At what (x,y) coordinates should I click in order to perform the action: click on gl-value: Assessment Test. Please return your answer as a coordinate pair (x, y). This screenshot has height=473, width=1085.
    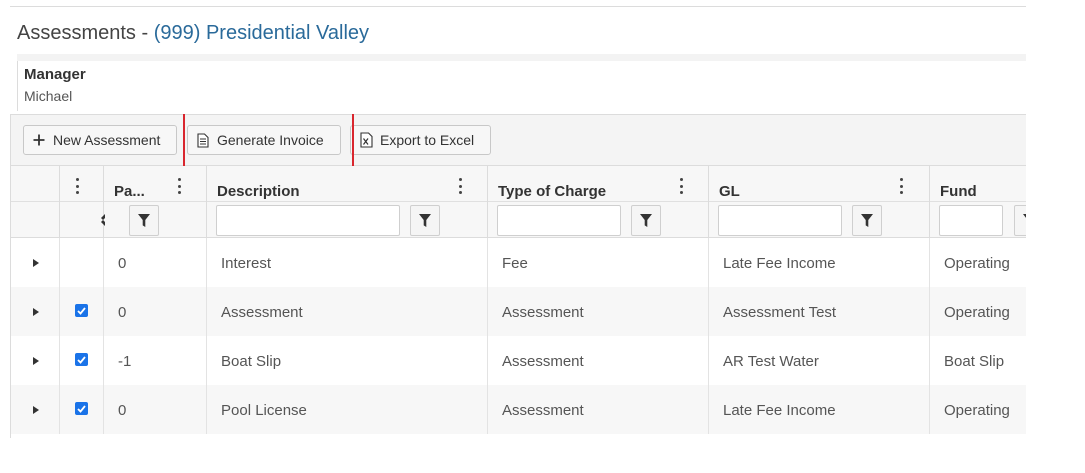
    Looking at the image, I should click on (780, 312).